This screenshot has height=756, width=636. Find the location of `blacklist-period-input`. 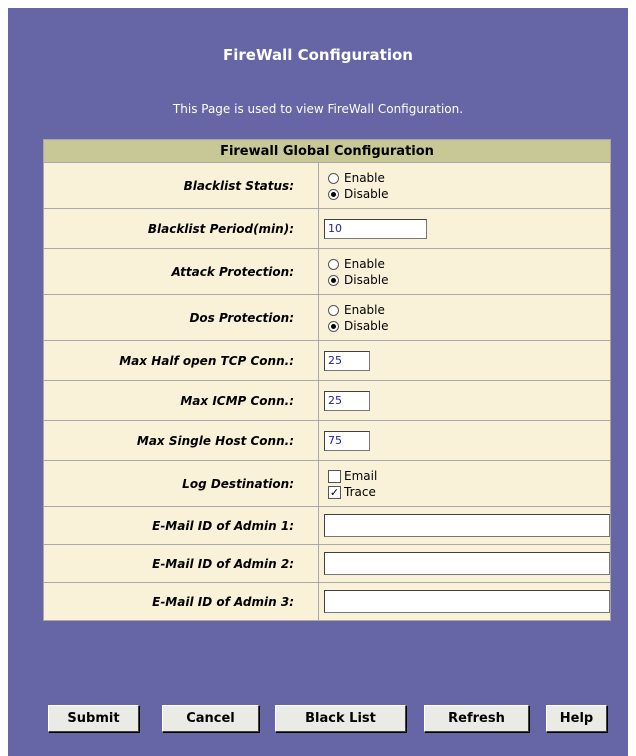

blacklist-period-input is located at coordinates (375, 228).